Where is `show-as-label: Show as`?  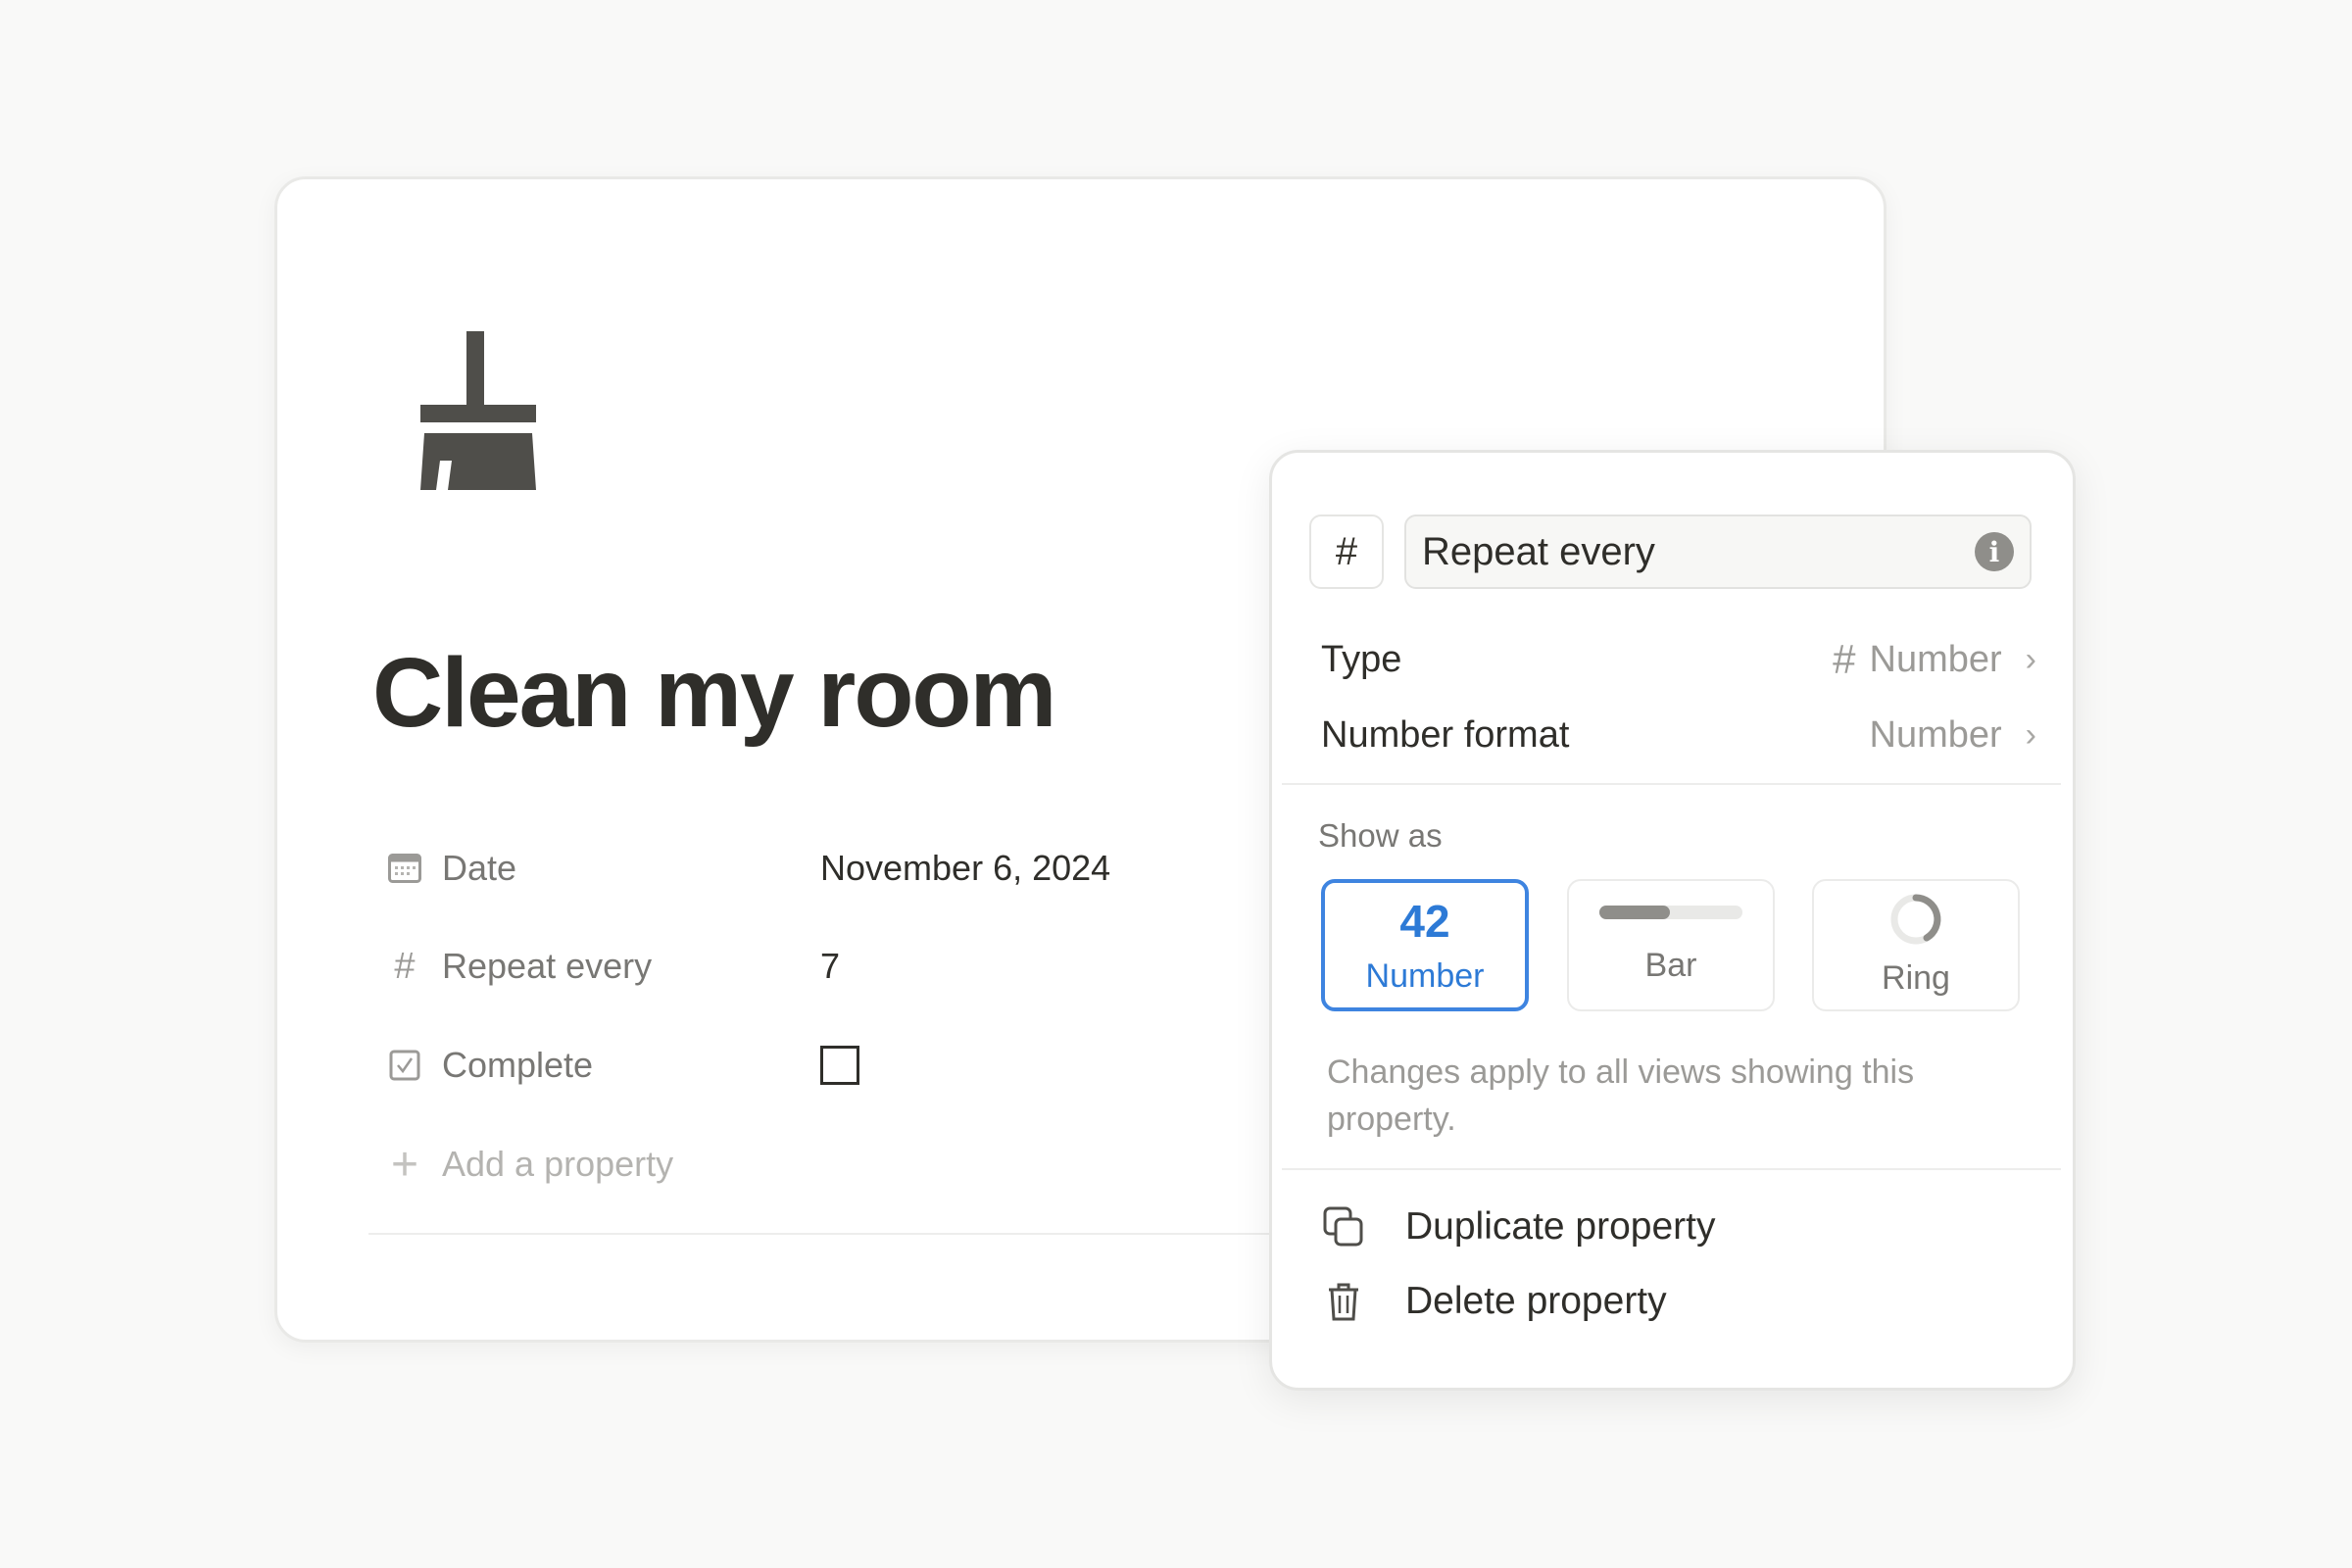 show-as-label: Show as is located at coordinates (1380, 835).